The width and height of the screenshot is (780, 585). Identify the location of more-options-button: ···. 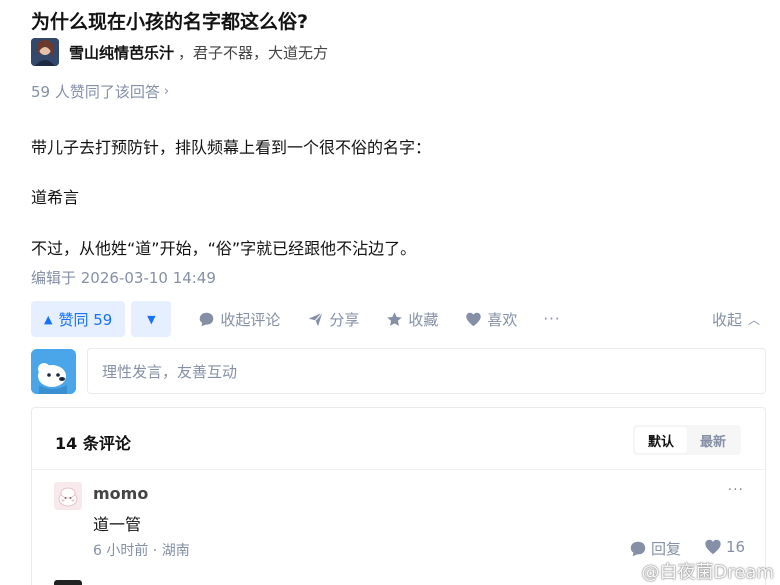
(551, 319).